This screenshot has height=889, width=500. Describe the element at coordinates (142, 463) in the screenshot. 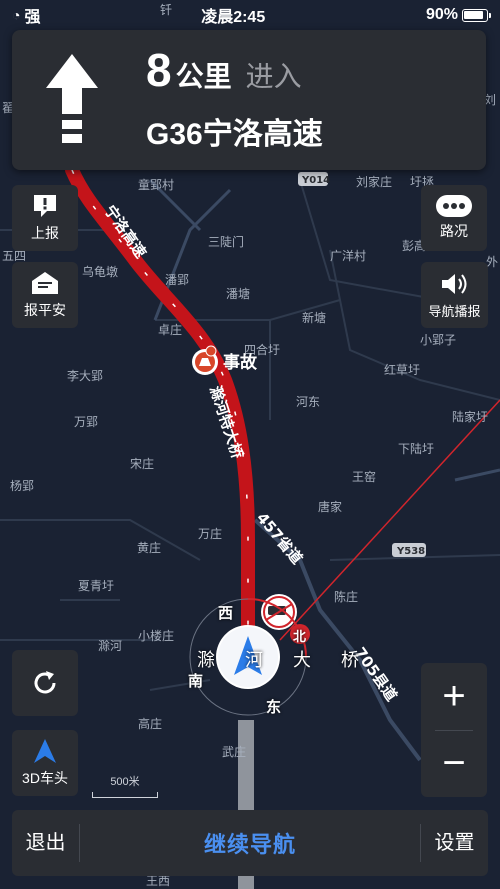

I see `map-place: 宋庄` at that location.